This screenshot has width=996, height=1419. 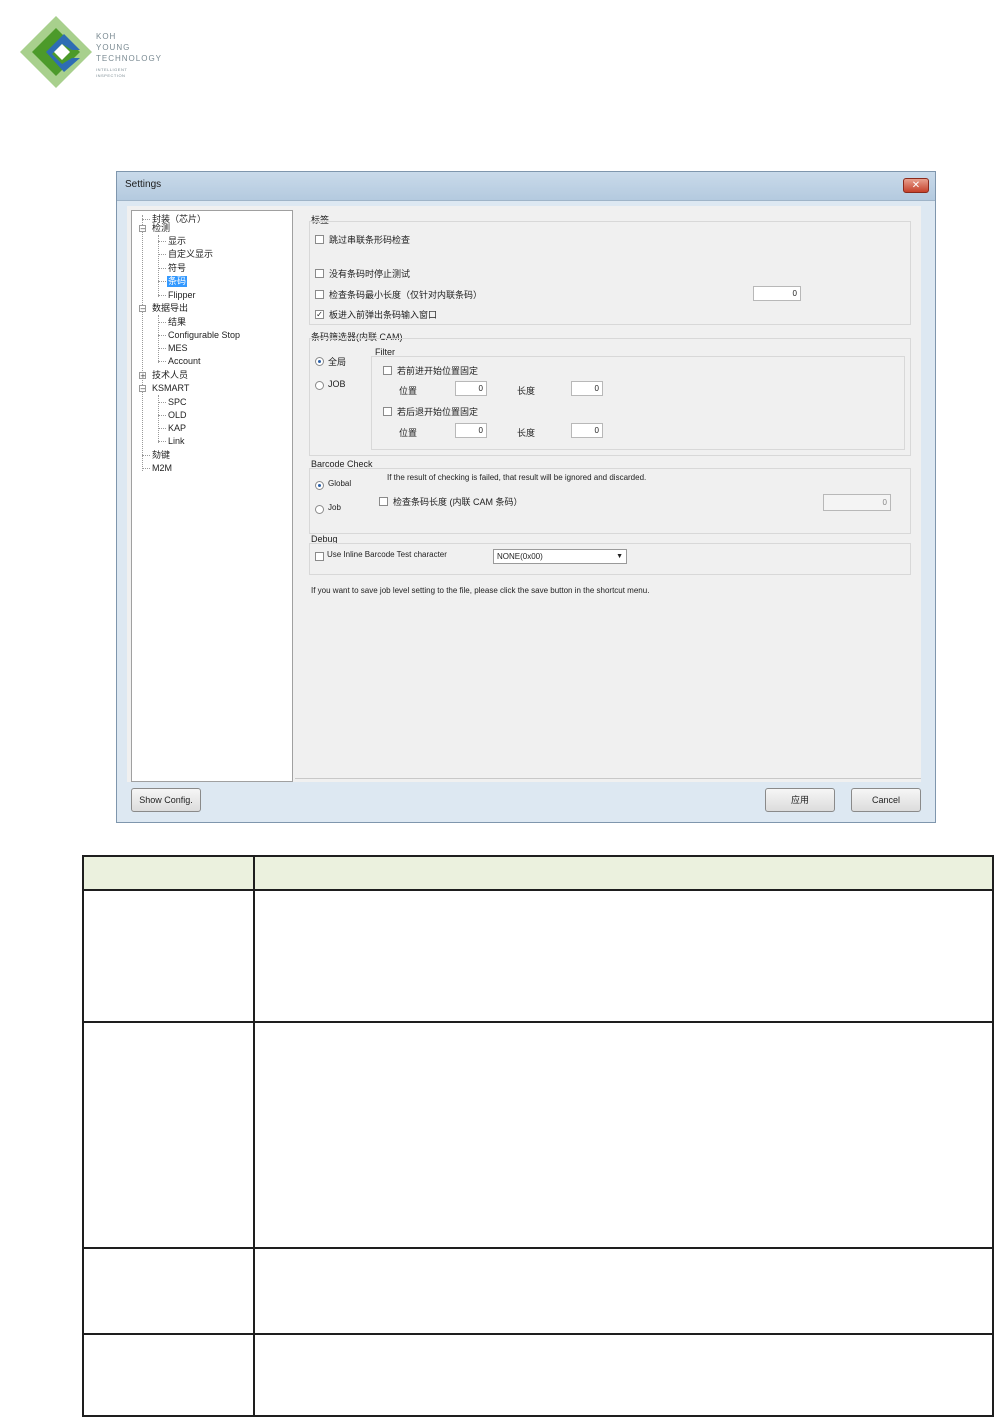 What do you see at coordinates (337, 384) in the screenshot?
I see `filter-job-label: JOB` at bounding box center [337, 384].